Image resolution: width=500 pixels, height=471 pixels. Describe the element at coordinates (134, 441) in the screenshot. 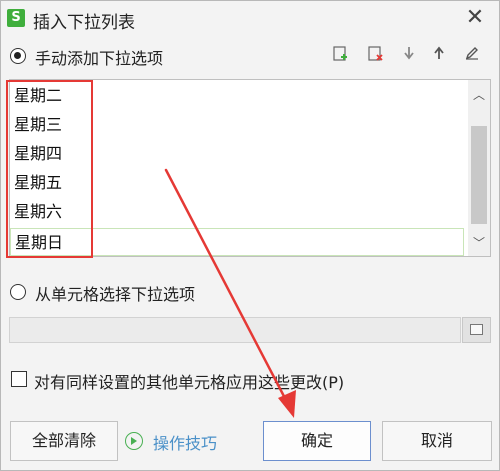

I see `play-icon` at that location.